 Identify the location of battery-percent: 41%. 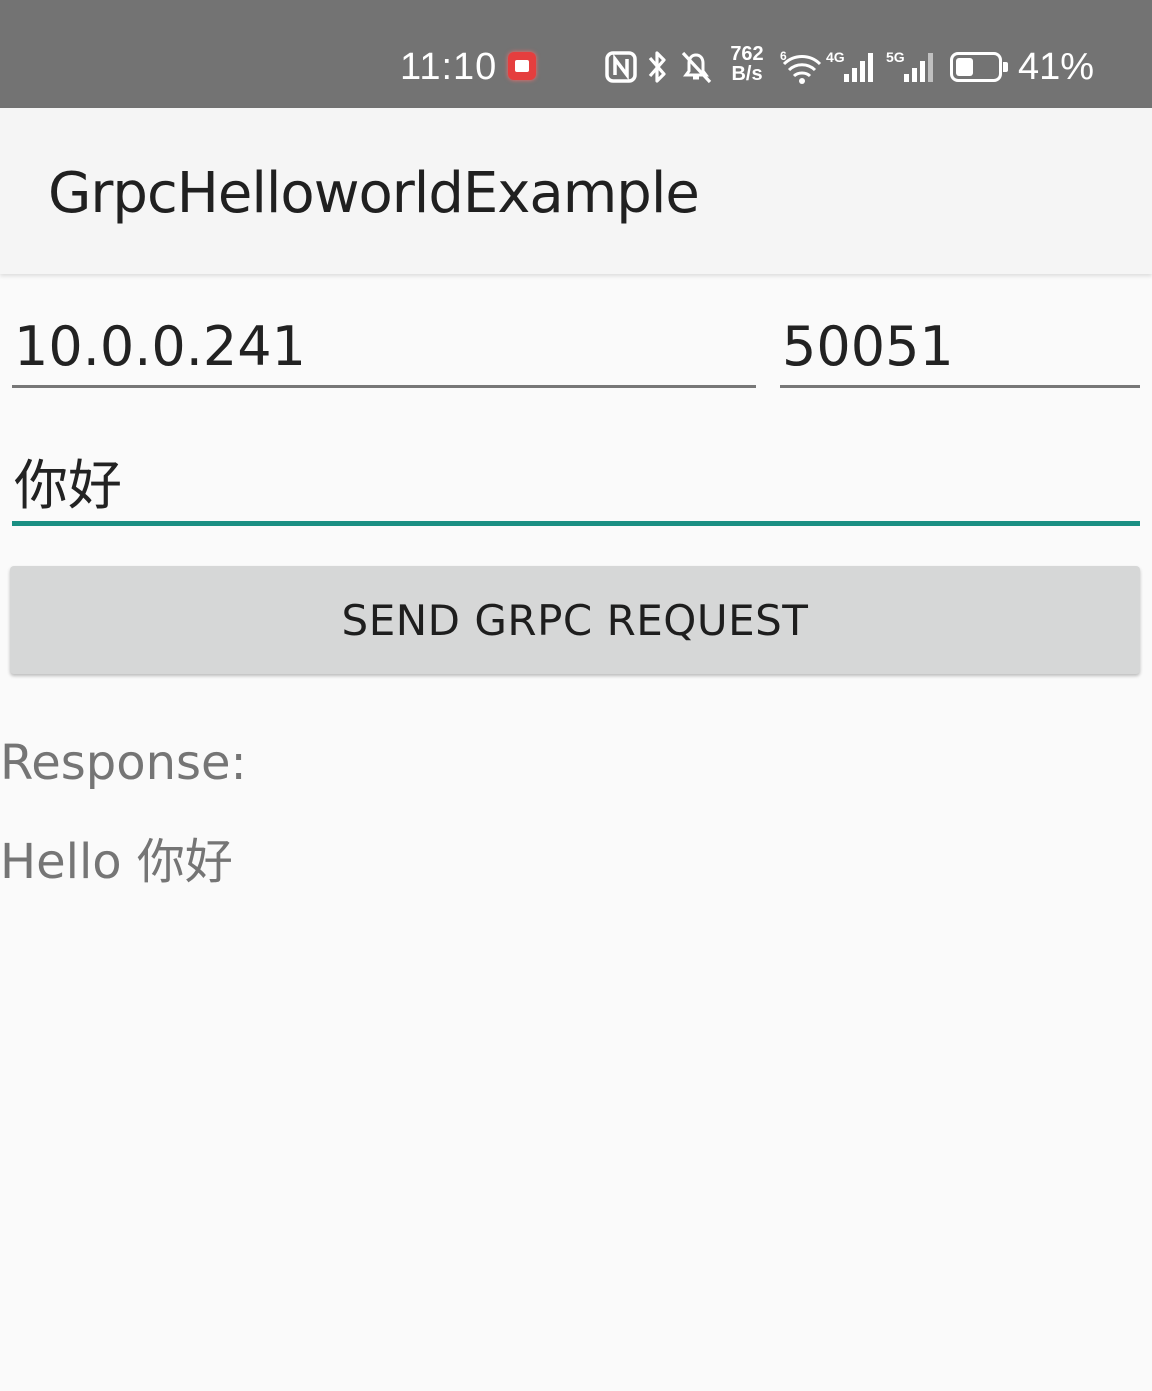
(1056, 67).